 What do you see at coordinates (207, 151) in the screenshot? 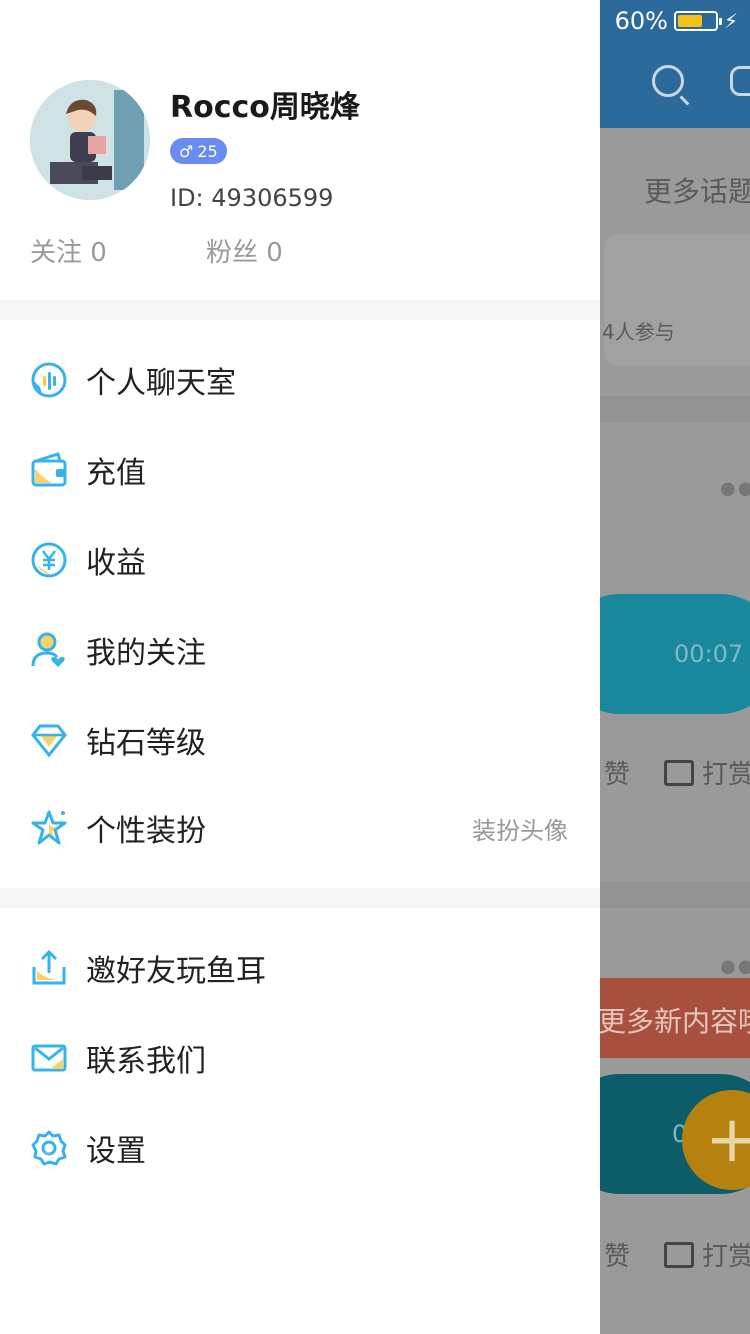
I see `age-value: 25` at bounding box center [207, 151].